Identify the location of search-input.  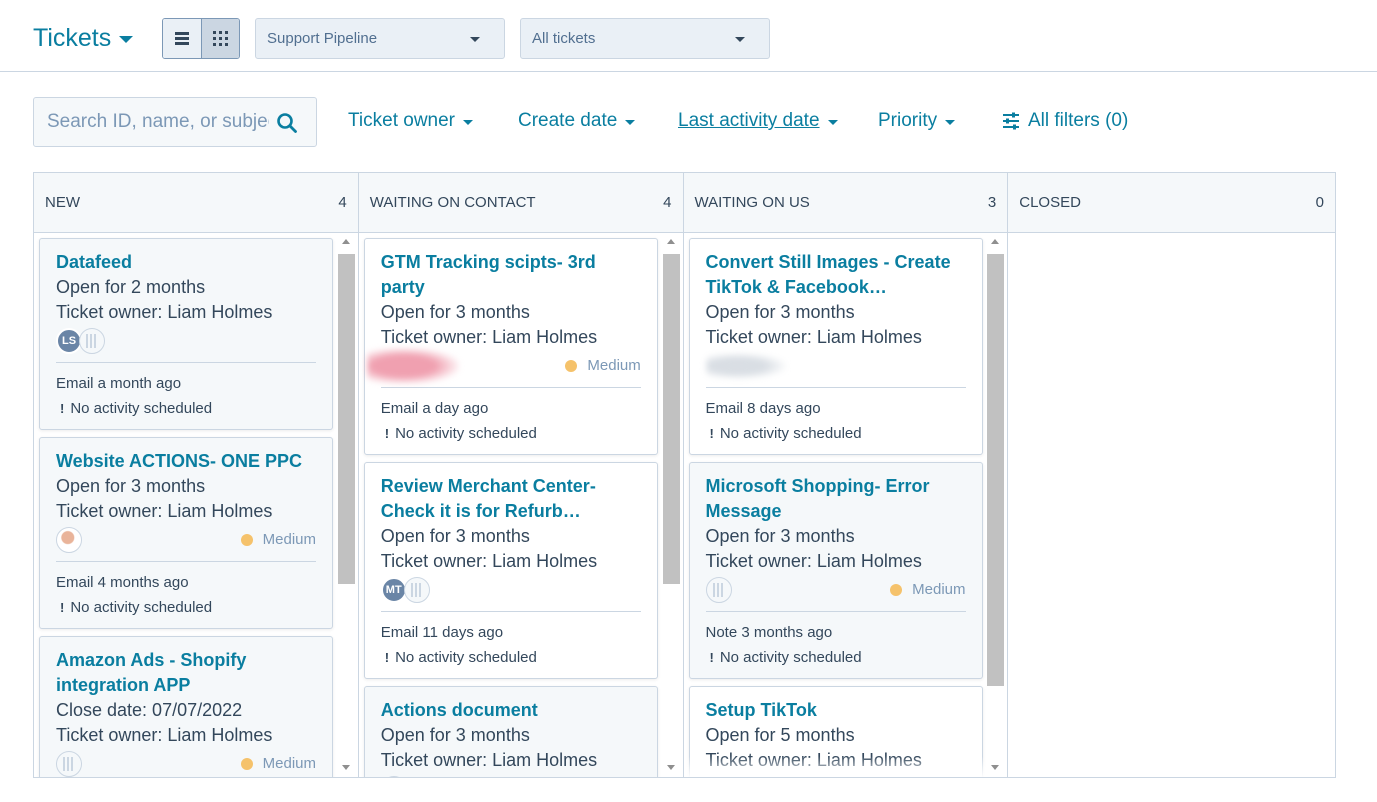
(158, 122).